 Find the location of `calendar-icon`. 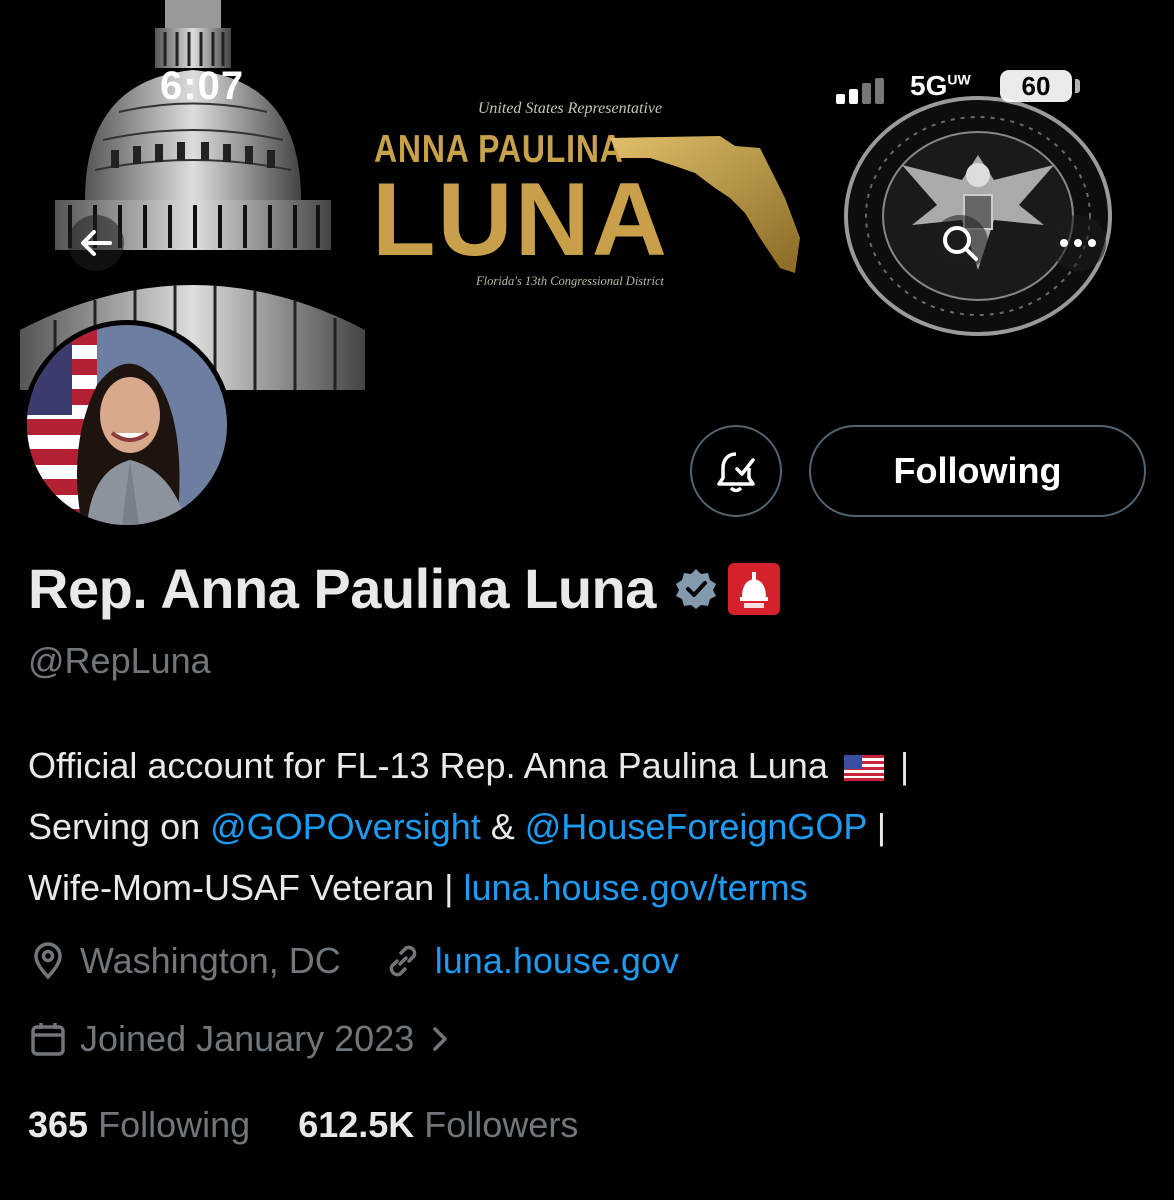

calendar-icon is located at coordinates (48, 1039).